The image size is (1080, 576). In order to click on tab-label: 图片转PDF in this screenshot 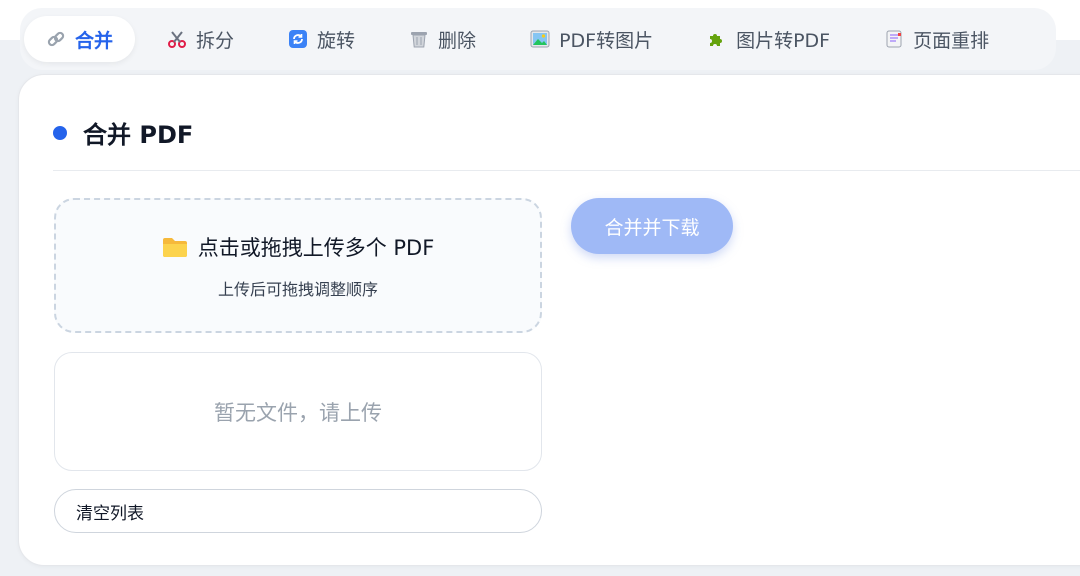, I will do `click(783, 40)`.